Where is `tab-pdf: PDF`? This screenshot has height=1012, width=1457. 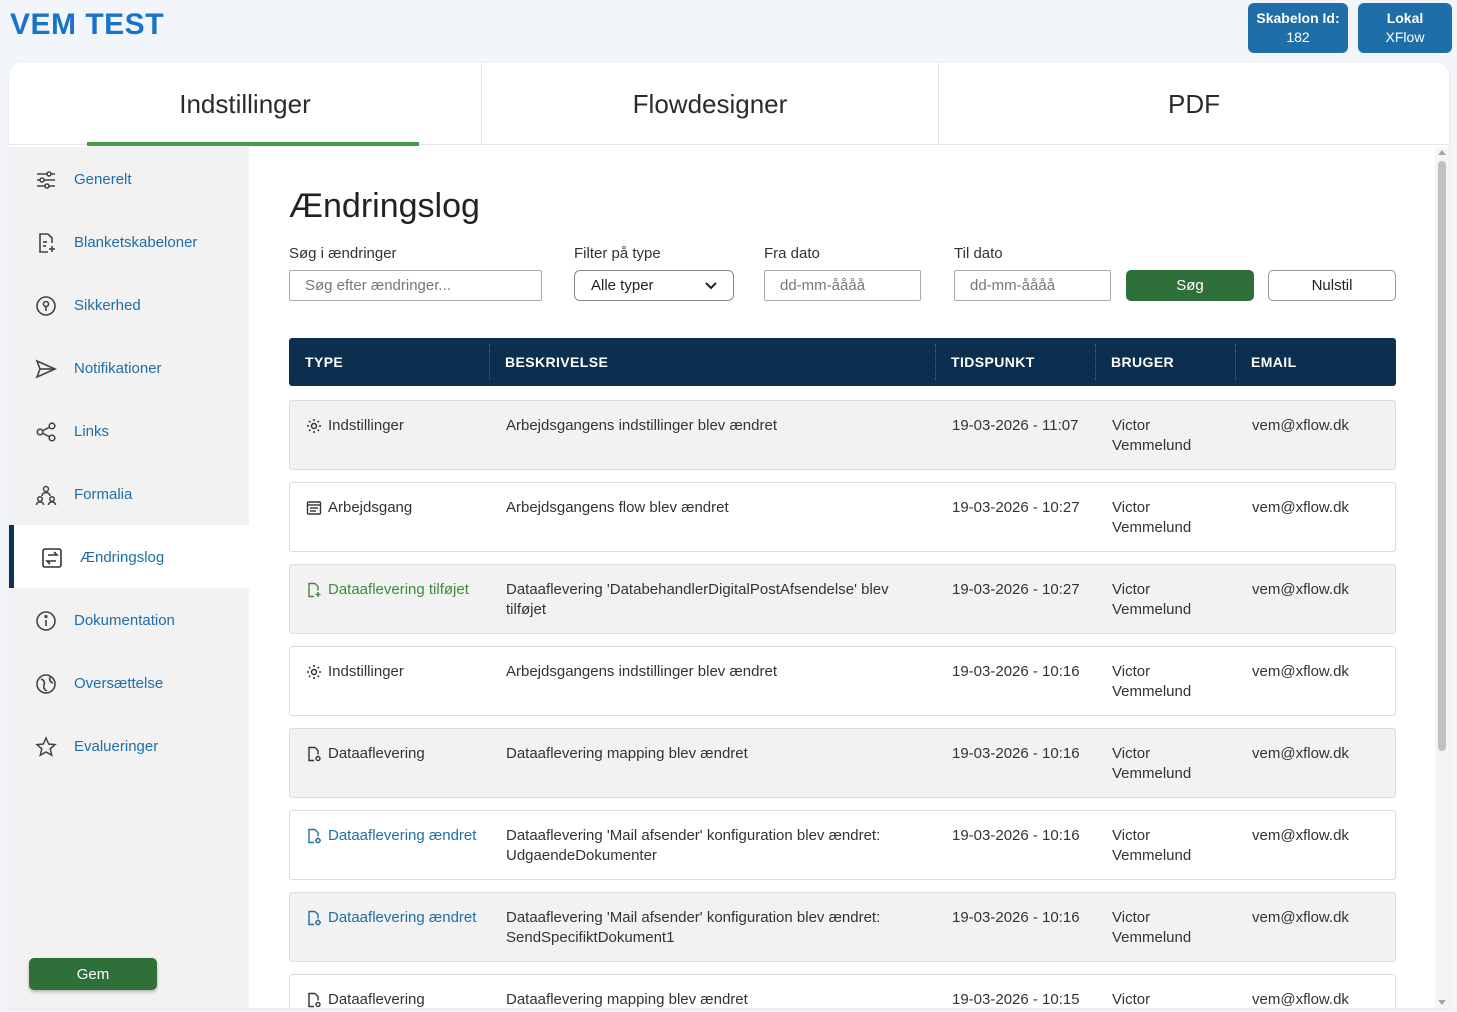 tab-pdf: PDF is located at coordinates (1194, 104).